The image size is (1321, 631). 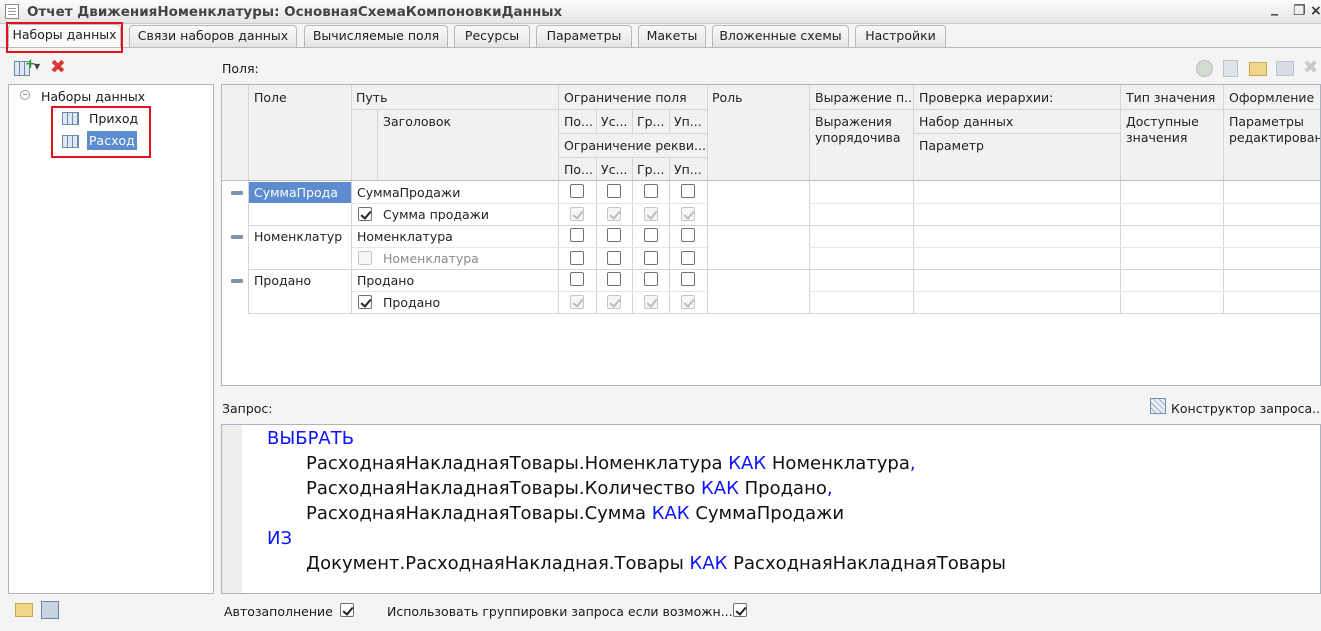 What do you see at coordinates (1271, 97) in the screenshot?
I see `header-format: Оформление` at bounding box center [1271, 97].